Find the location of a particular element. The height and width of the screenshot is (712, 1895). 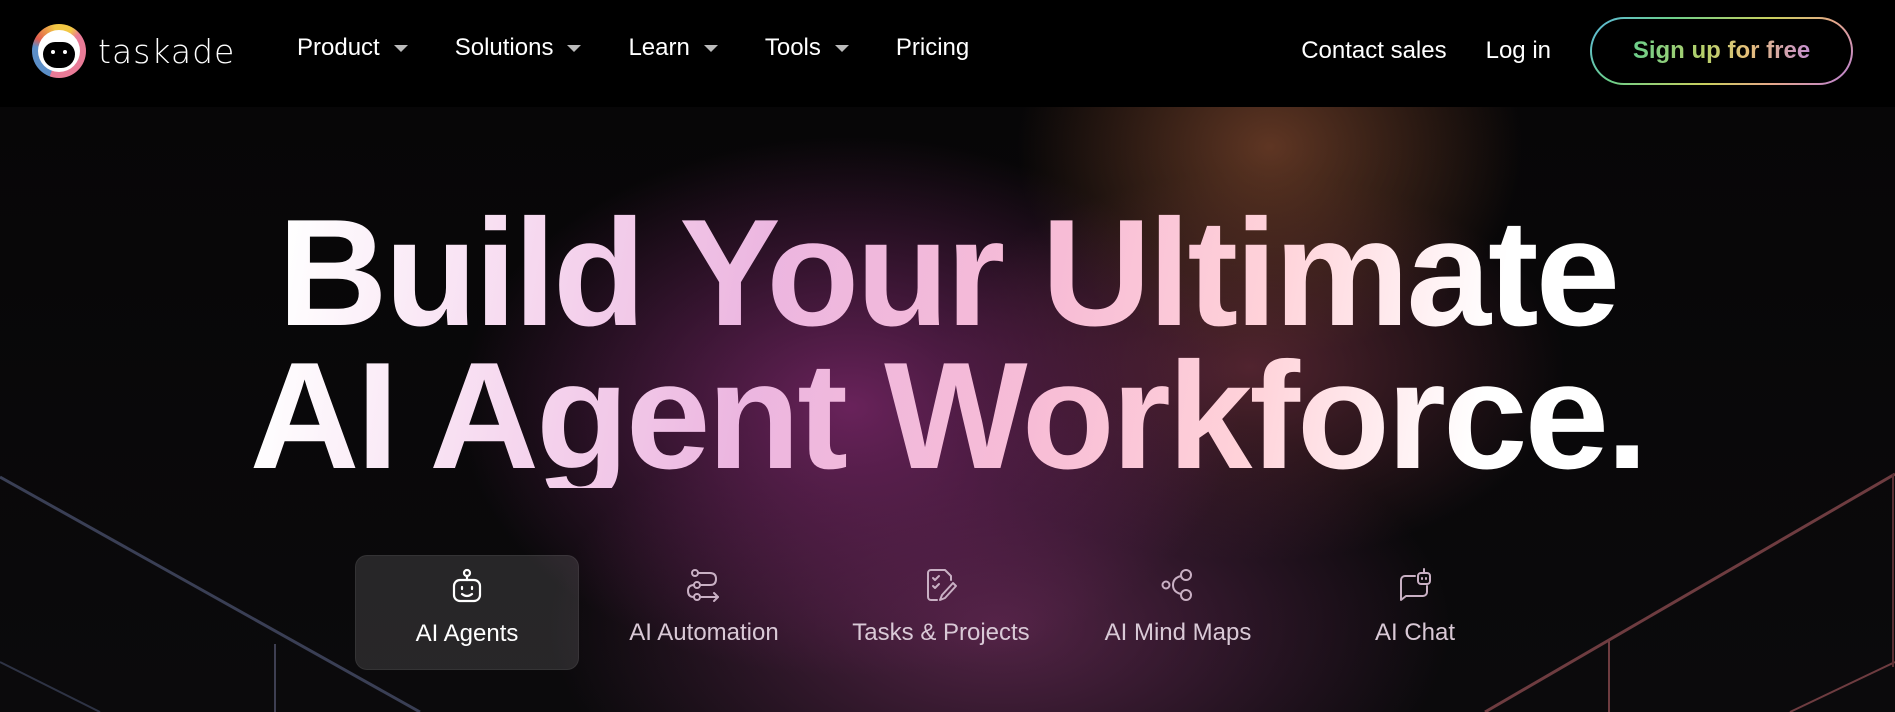

tab-label: AI Chat is located at coordinates (1415, 632).